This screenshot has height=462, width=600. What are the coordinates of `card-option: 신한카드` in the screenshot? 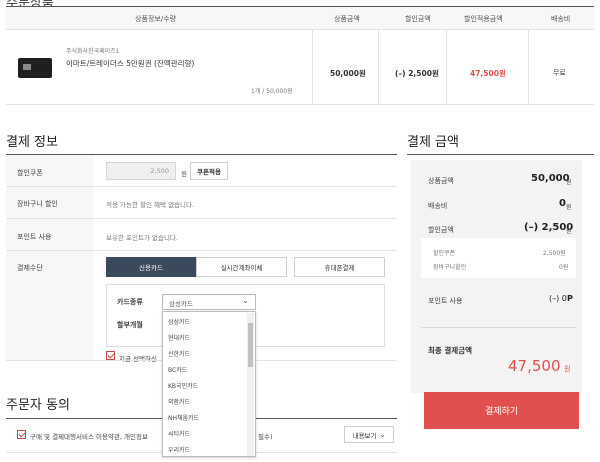 It's located at (179, 353).